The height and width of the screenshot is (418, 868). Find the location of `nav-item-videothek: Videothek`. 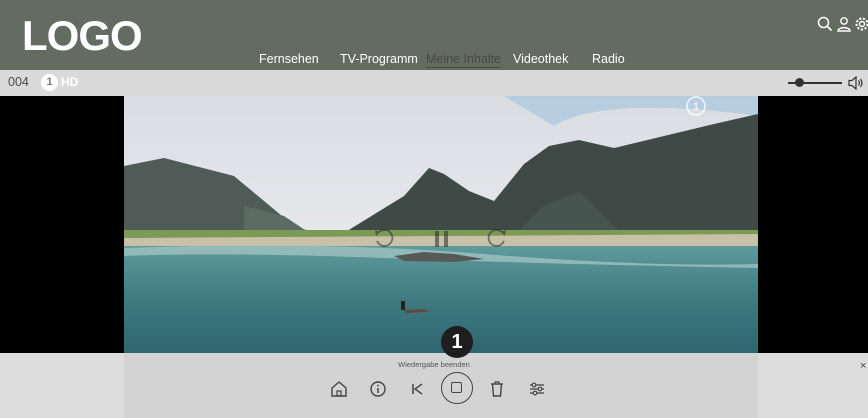

nav-item-videothek: Videothek is located at coordinates (540, 59).